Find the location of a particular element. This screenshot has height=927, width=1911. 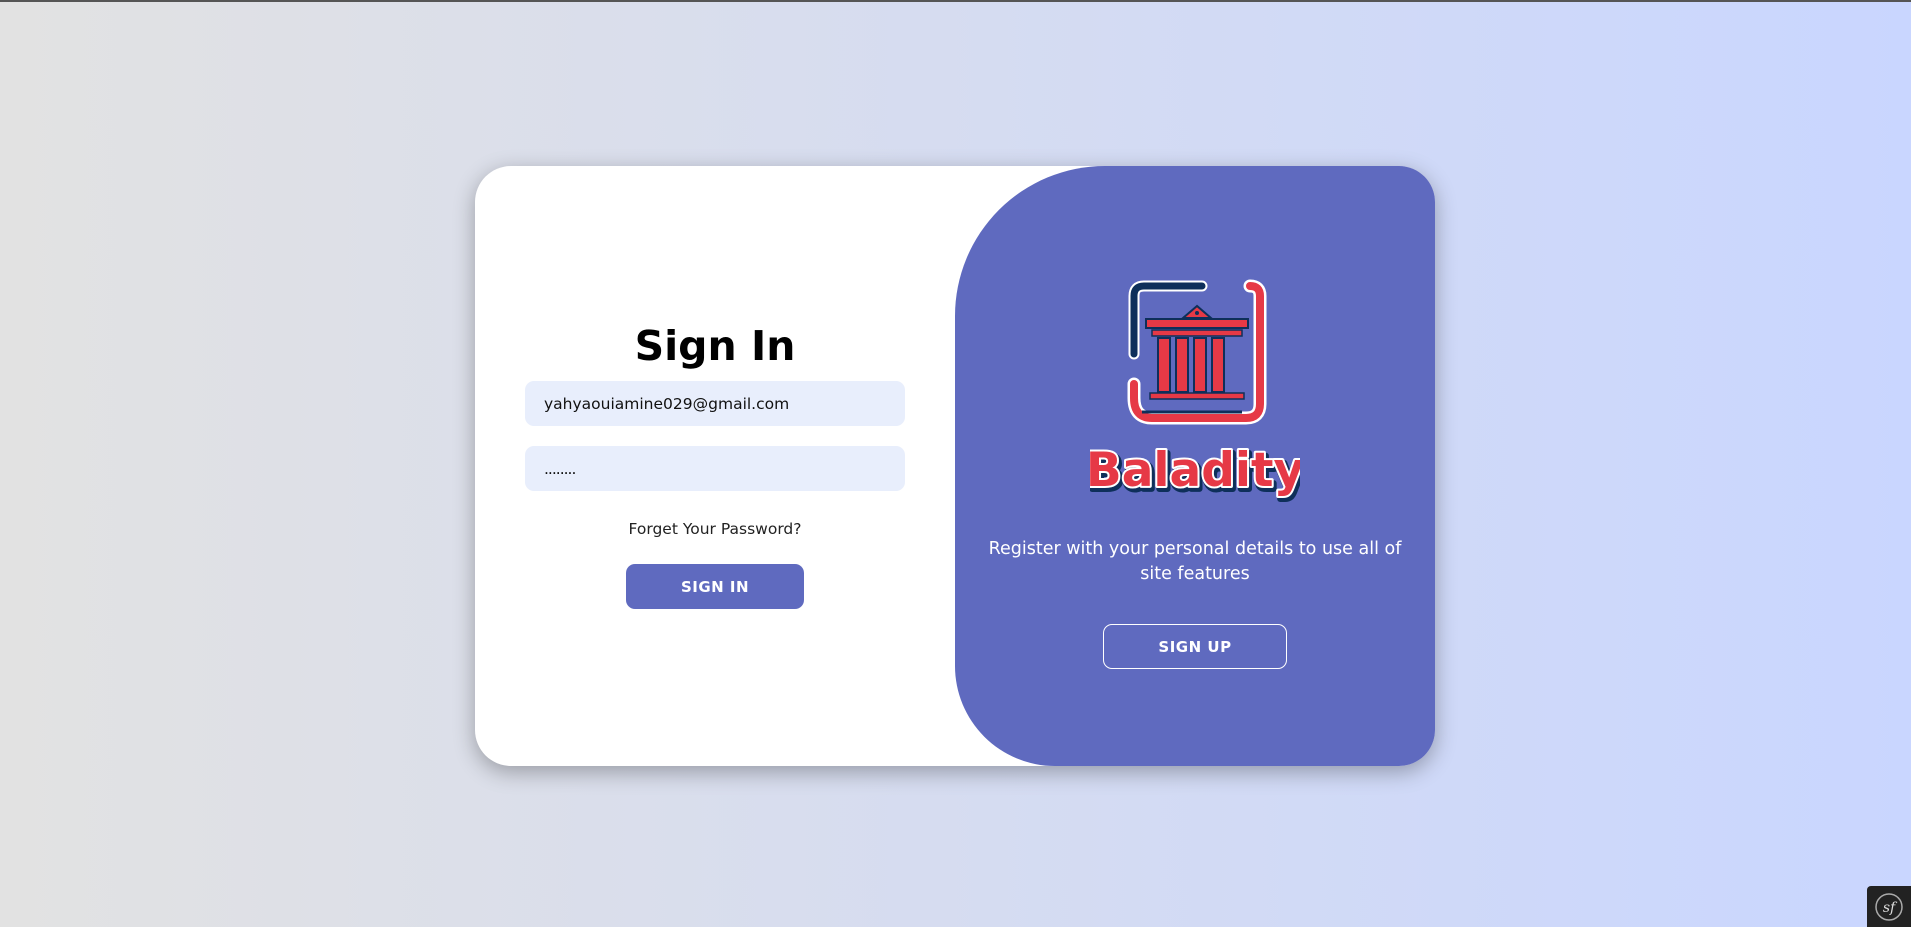

sign-in-title: Sign In is located at coordinates (715, 346).